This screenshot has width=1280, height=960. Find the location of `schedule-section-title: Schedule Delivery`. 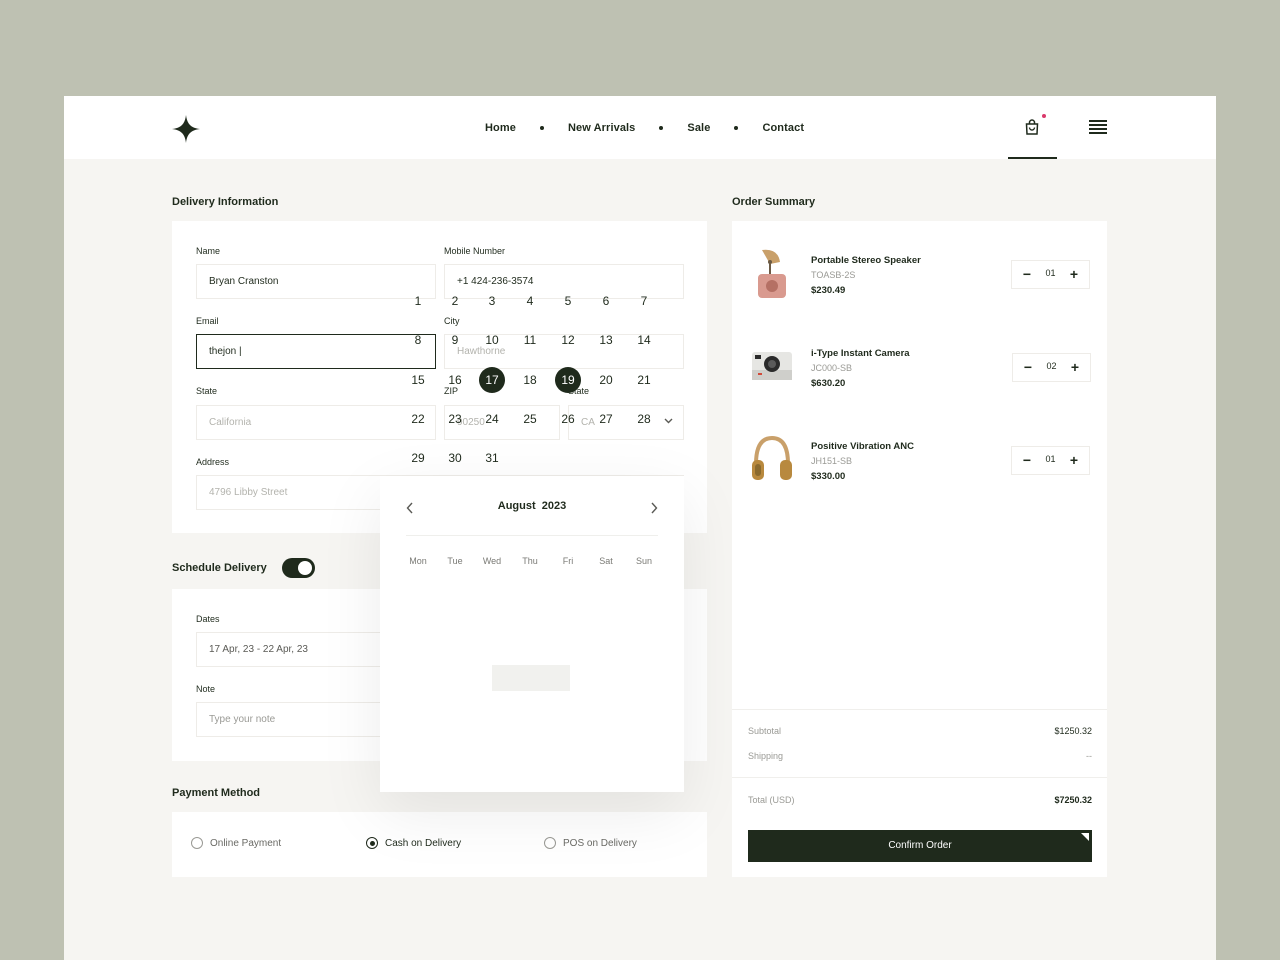

schedule-section-title: Schedule Delivery is located at coordinates (219, 568).